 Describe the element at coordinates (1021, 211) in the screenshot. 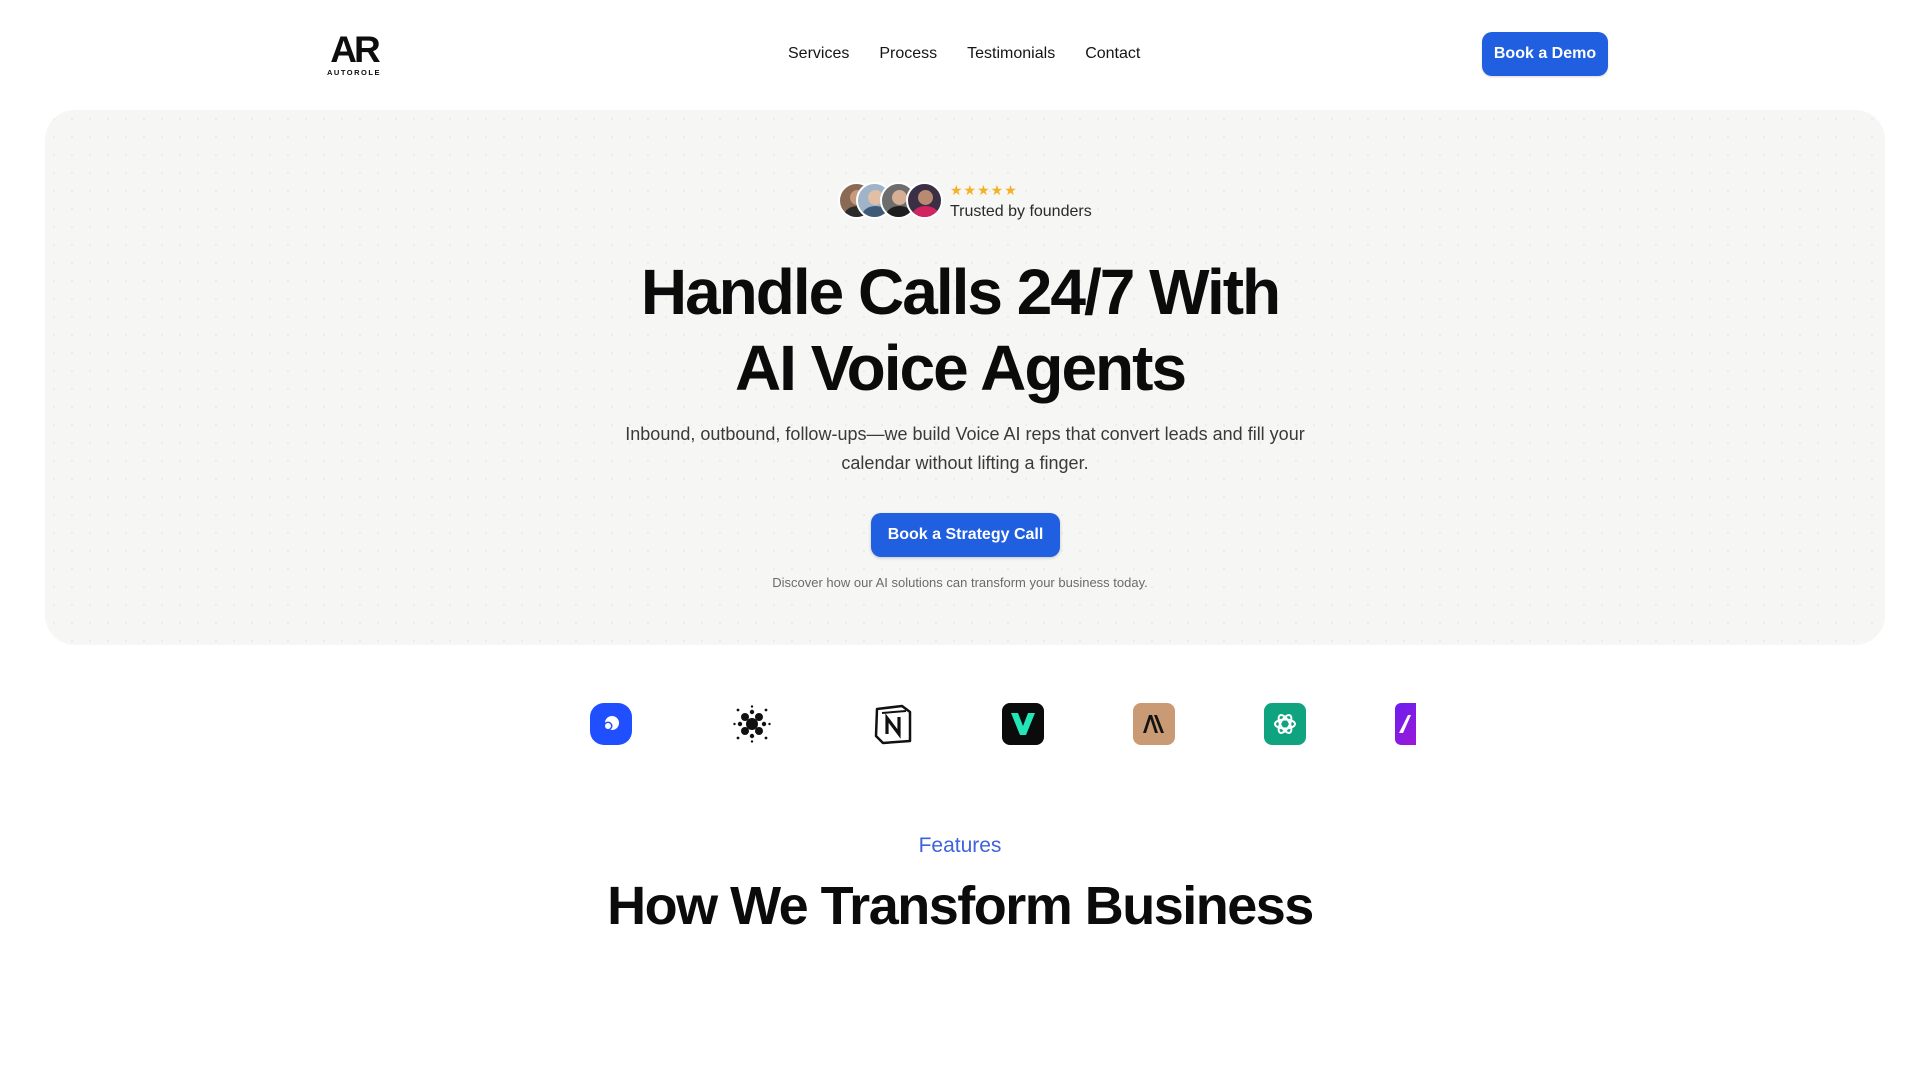

I see `trusted-label: Trusted by founders` at that location.